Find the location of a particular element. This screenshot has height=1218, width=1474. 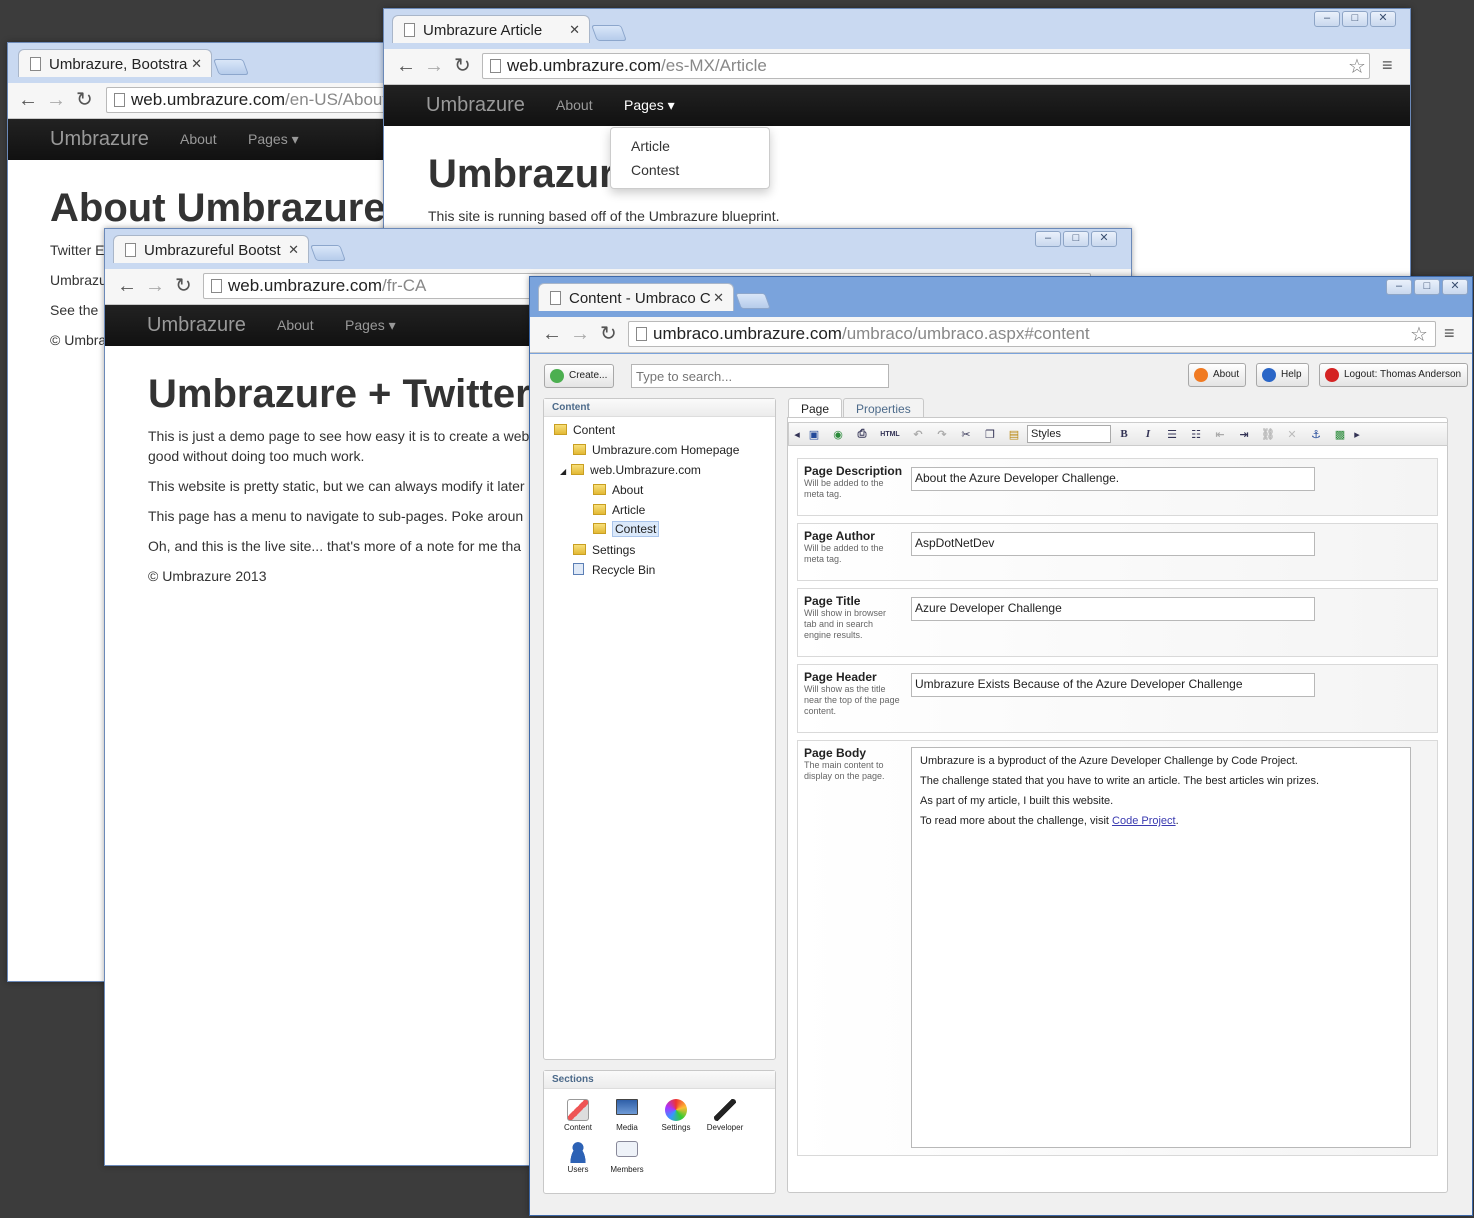

tree-node-content: Content is located at coordinates (584, 430).